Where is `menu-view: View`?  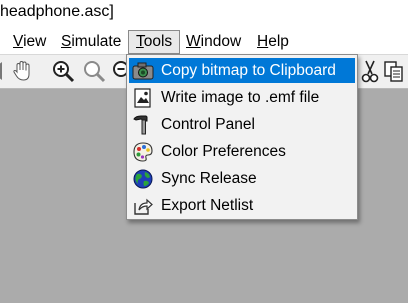
menu-view: View is located at coordinates (29, 42).